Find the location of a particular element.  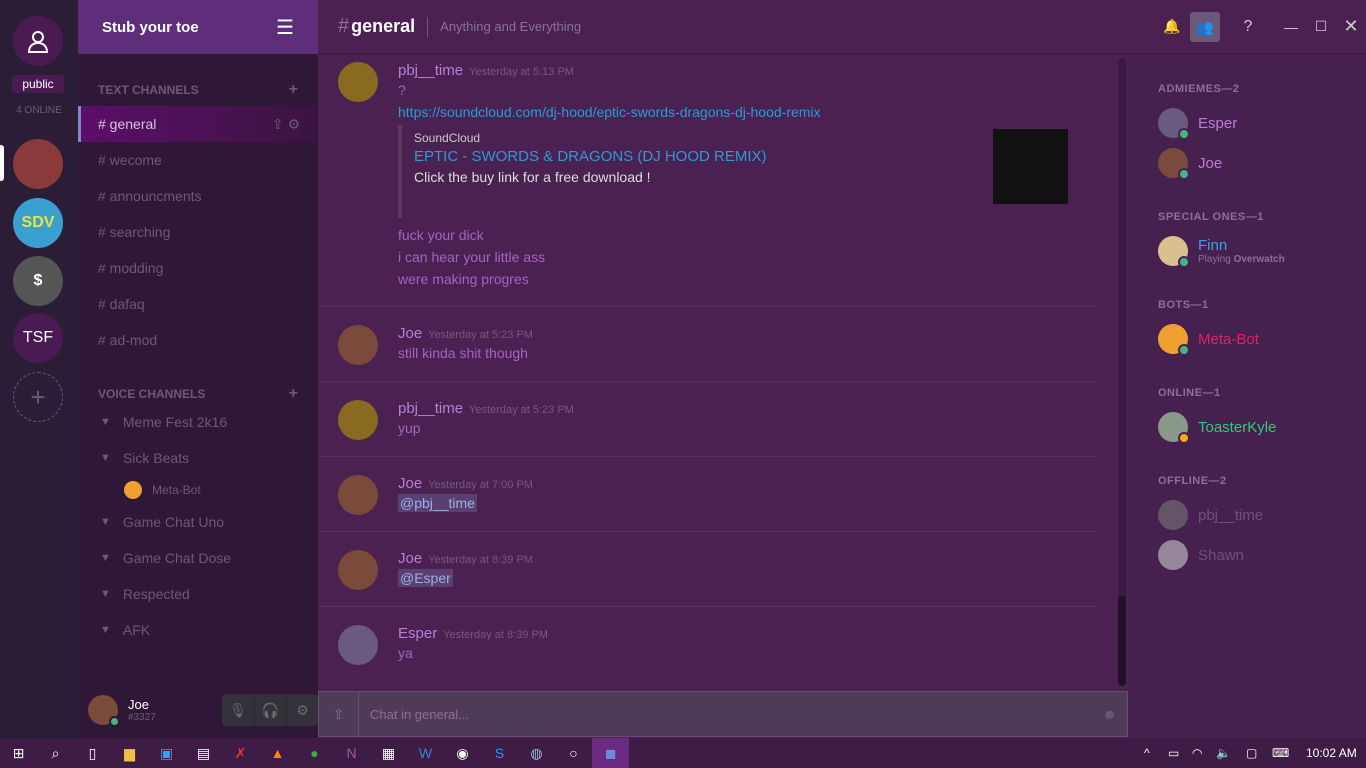

wifi-icon: ◠ is located at coordinates (1204, 753).